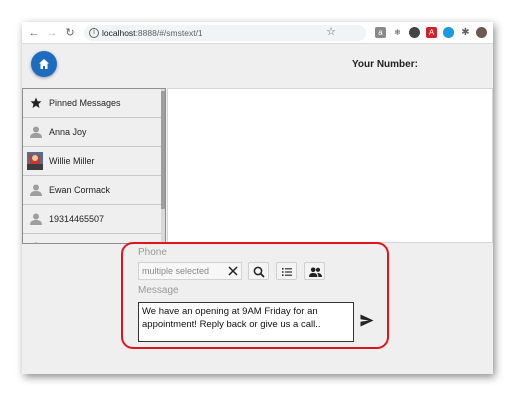 The height and width of the screenshot is (400, 515). I want to click on sidebar-item-label: Willie Miller, so click(72, 161).